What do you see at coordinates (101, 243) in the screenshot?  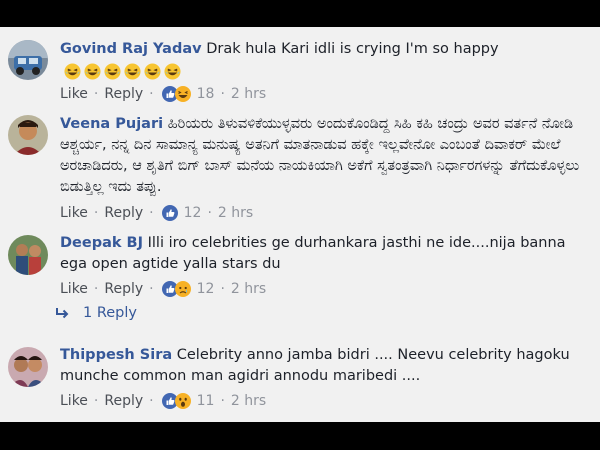 I see `author-name: Deepak BJ` at bounding box center [101, 243].